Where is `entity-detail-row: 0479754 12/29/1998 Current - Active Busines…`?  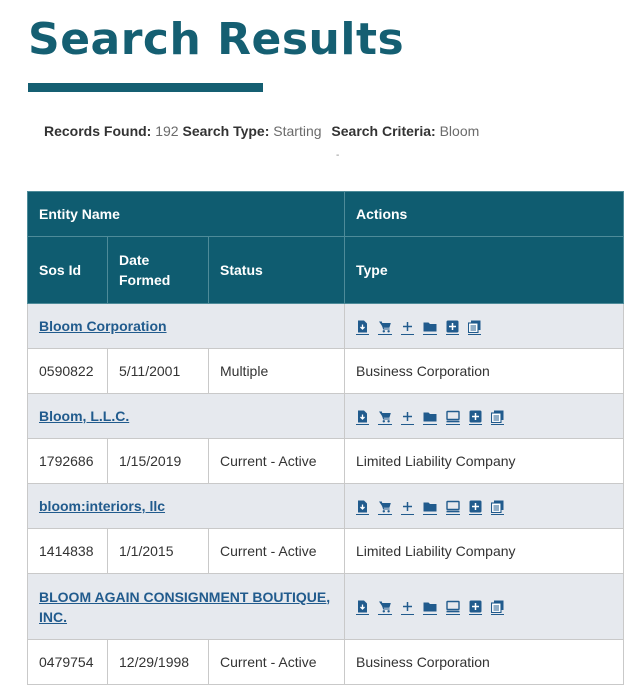
entity-detail-row: 0479754 12/29/1998 Current - Active Busines… is located at coordinates (325, 662).